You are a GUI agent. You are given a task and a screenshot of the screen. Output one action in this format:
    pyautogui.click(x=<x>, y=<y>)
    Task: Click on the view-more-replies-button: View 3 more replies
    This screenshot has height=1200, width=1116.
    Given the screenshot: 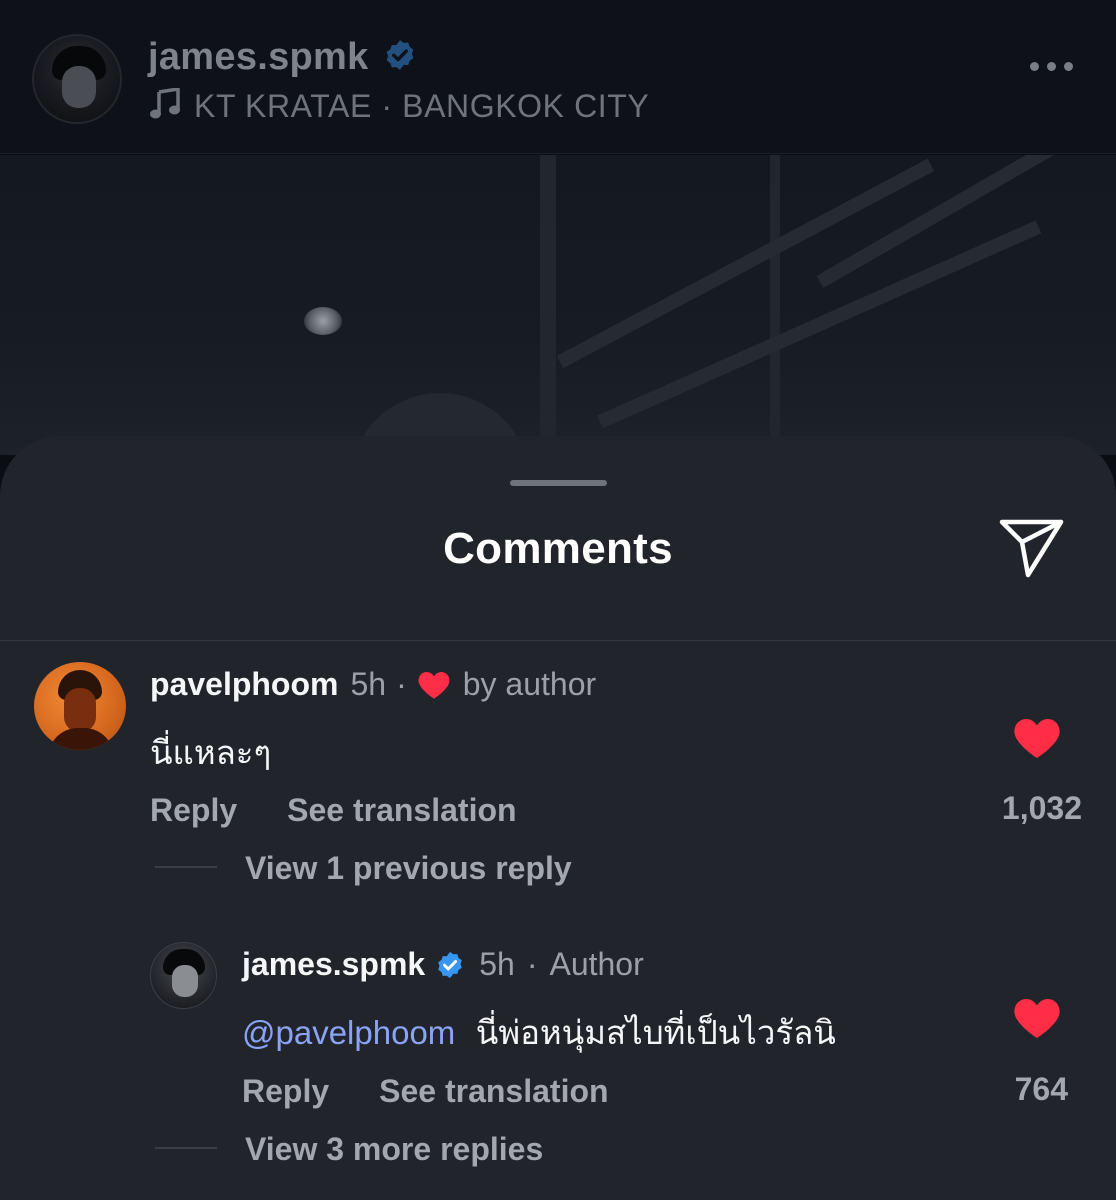 What is the action you would take?
    pyautogui.click(x=394, y=1149)
    